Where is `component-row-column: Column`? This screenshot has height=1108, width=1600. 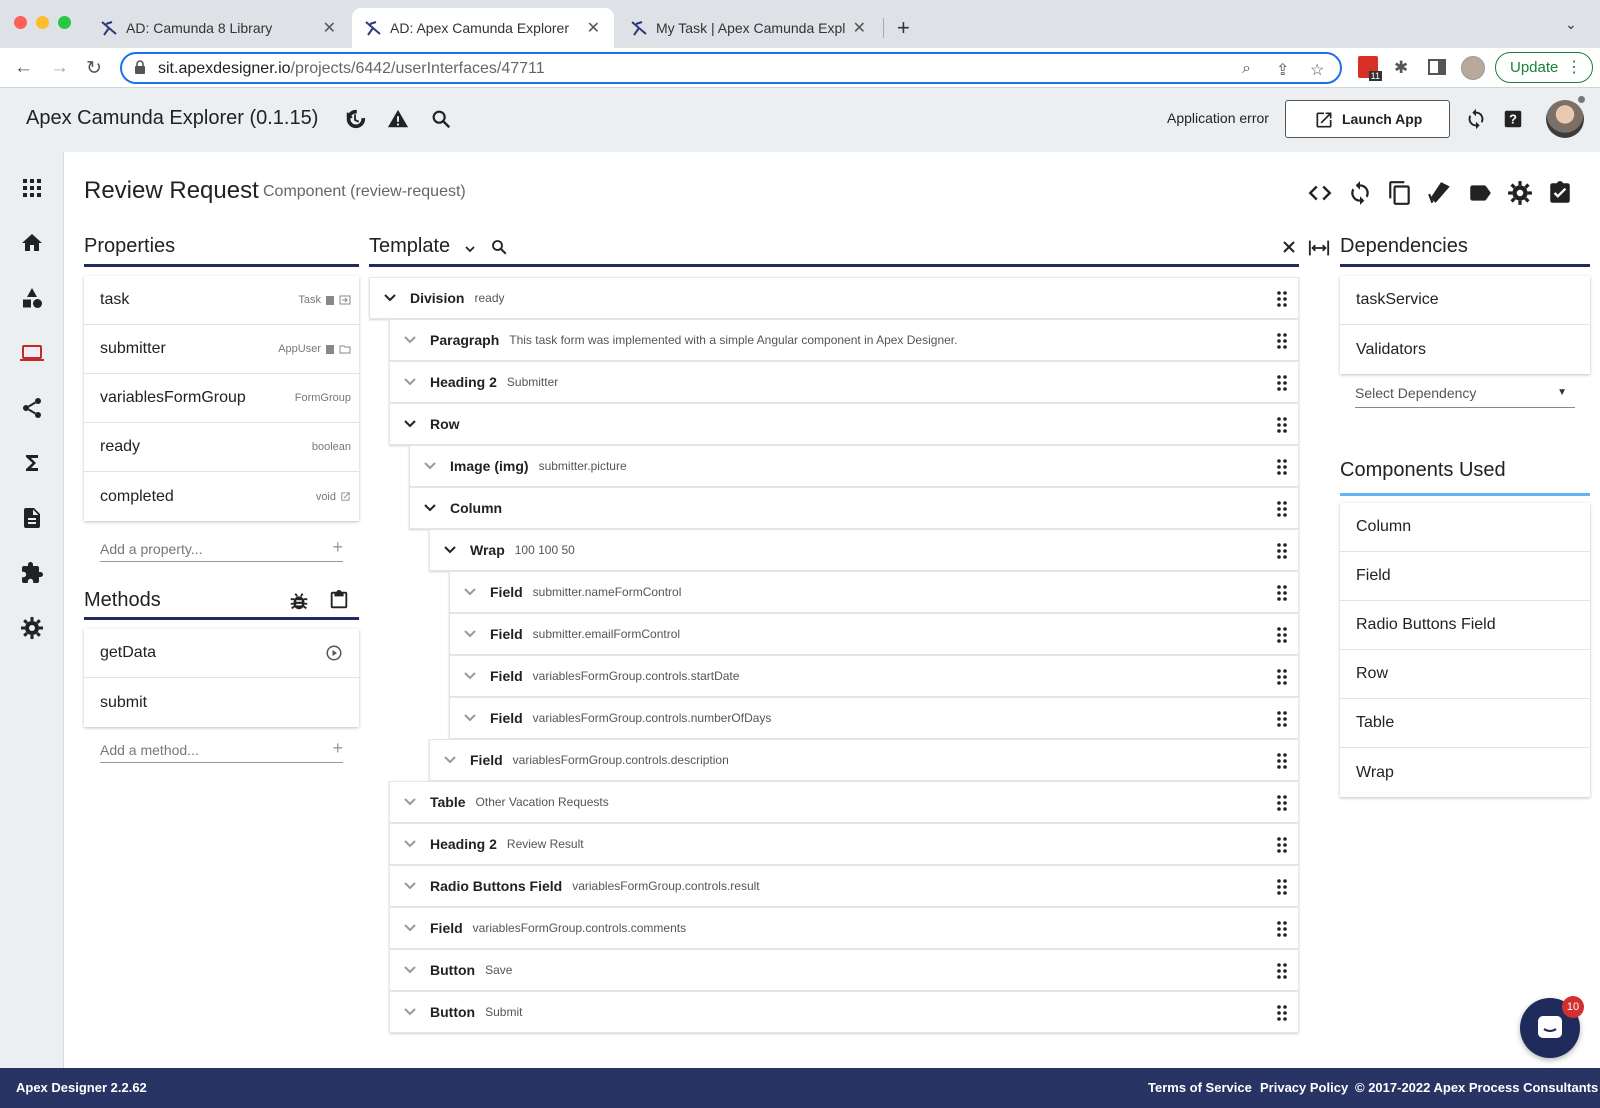 component-row-column: Column is located at coordinates (1465, 527).